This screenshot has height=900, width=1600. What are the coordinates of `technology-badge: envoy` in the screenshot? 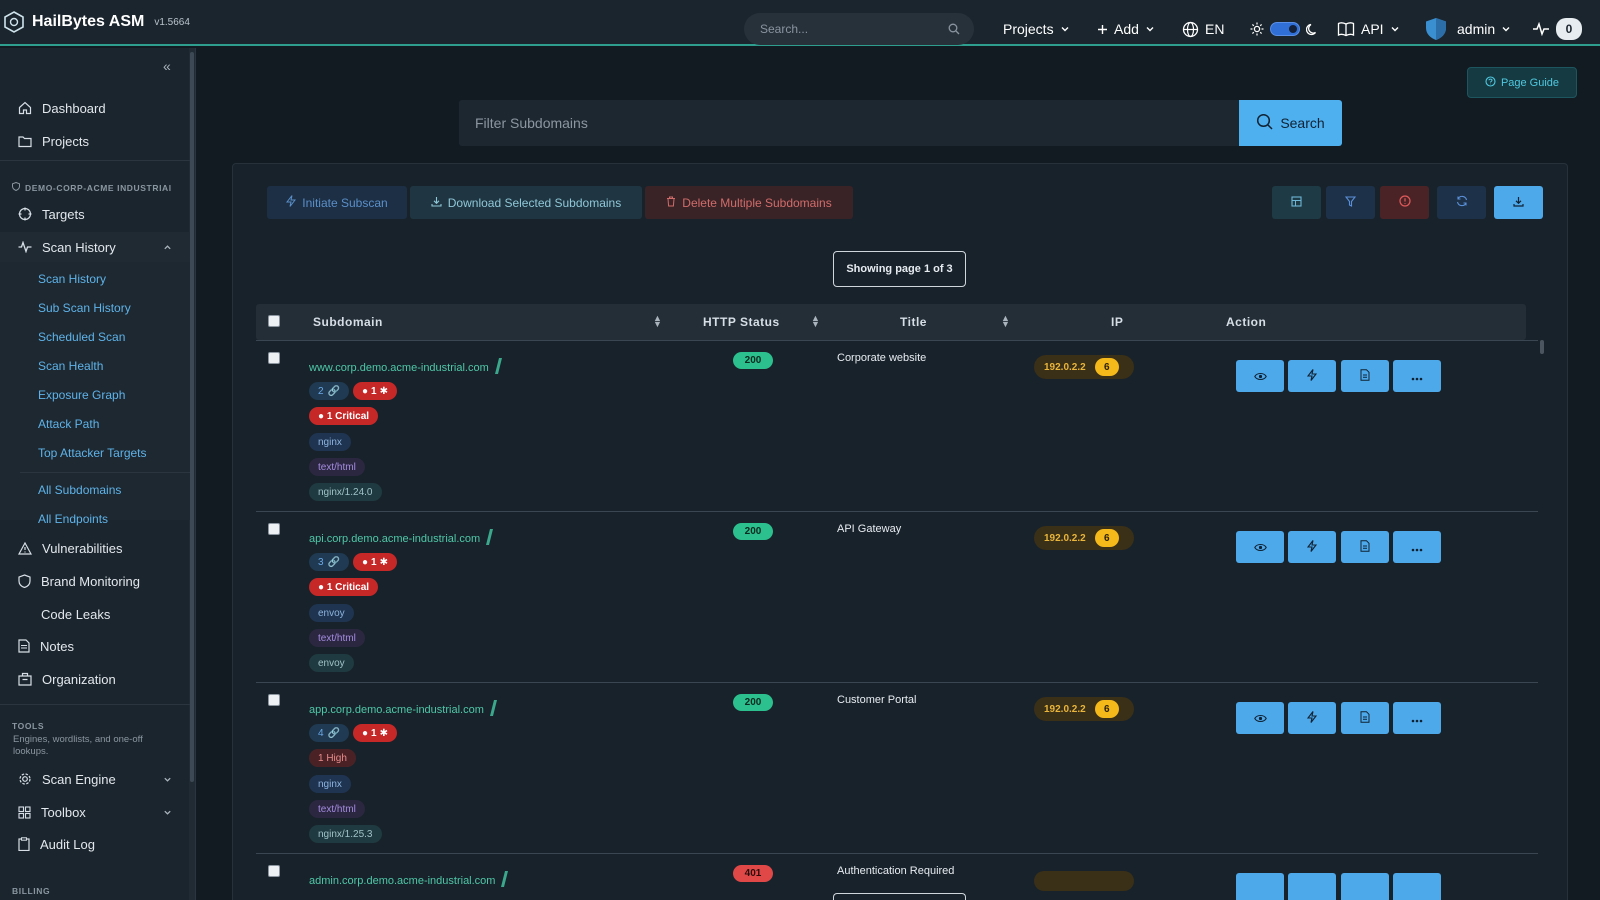 It's located at (331, 613).